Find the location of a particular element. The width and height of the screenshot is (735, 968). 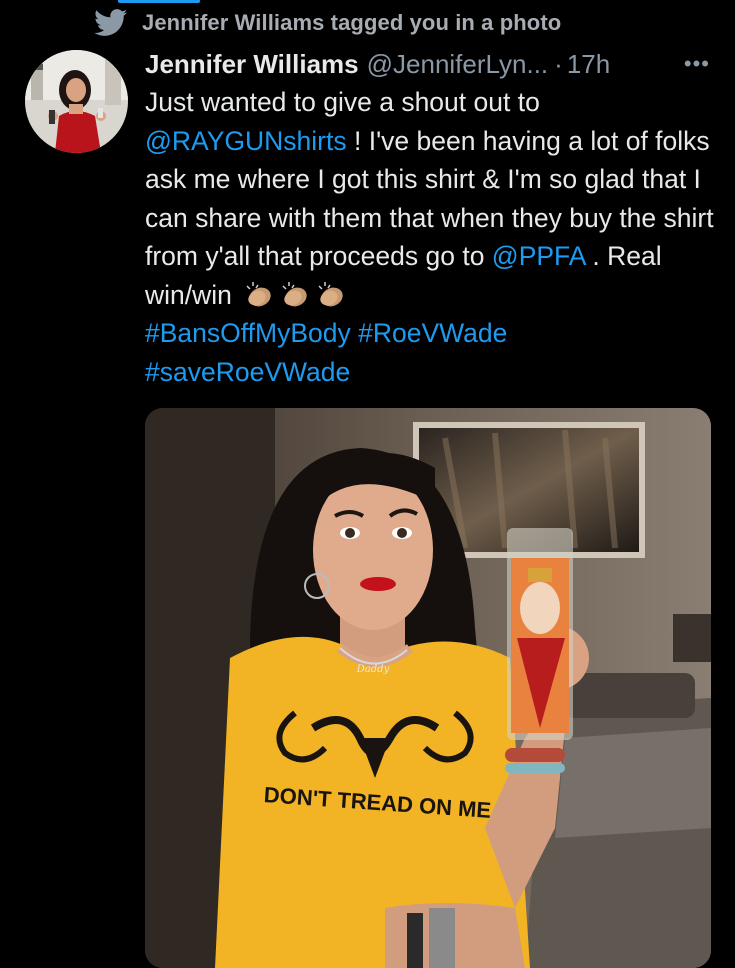

avatar-photo is located at coordinates (76, 101).